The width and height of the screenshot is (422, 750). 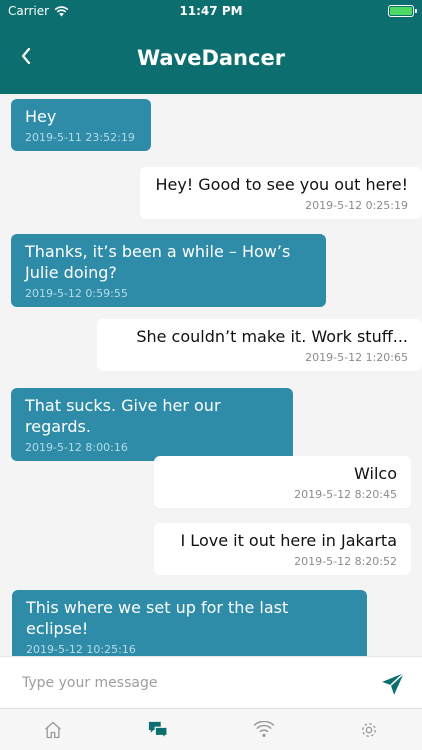 I want to click on battery-icon, so click(x=402, y=11).